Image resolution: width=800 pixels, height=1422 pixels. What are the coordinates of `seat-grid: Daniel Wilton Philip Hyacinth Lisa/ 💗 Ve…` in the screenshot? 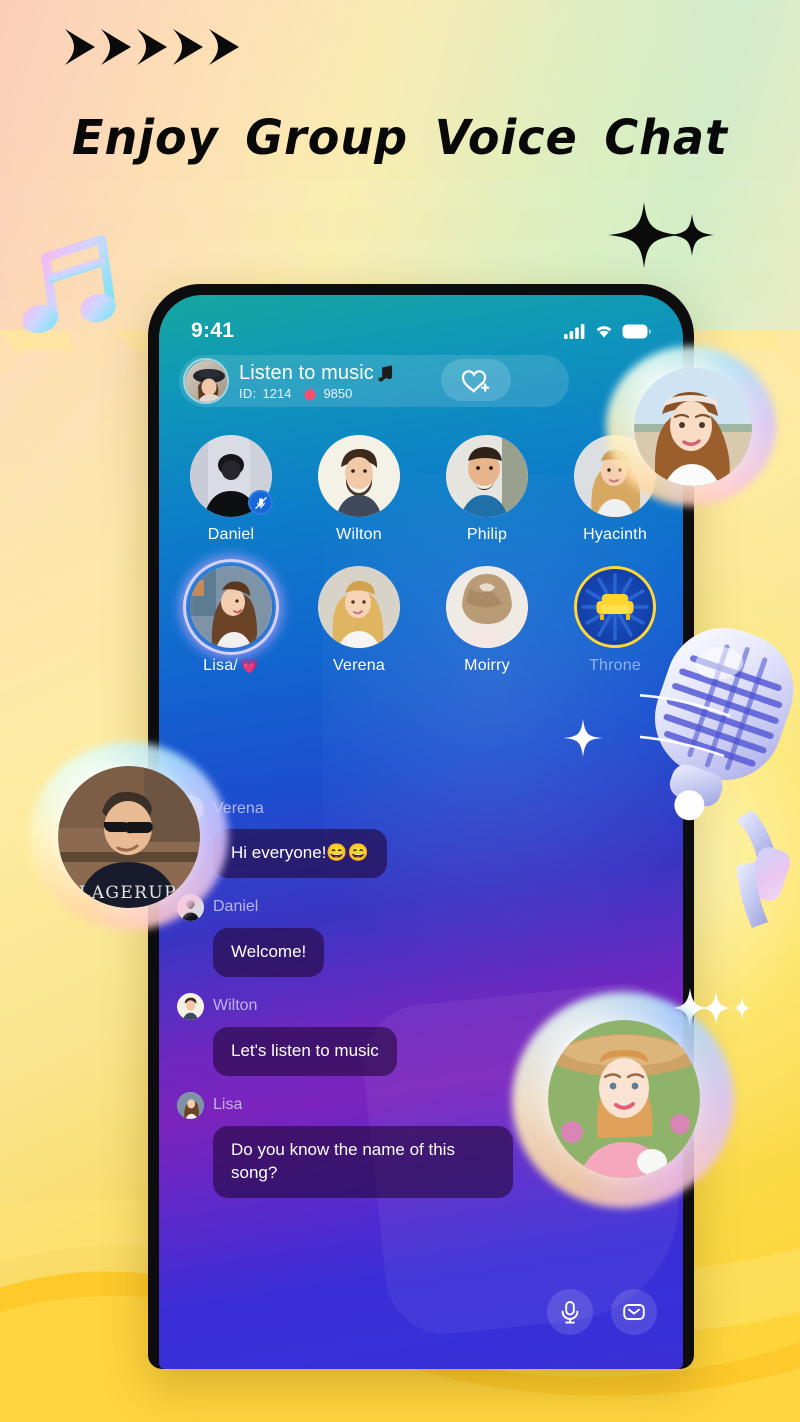 It's located at (423, 566).